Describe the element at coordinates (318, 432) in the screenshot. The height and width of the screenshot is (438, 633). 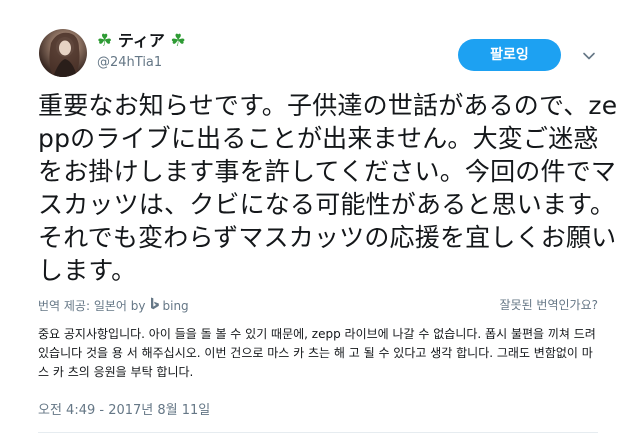
I see `divider` at that location.